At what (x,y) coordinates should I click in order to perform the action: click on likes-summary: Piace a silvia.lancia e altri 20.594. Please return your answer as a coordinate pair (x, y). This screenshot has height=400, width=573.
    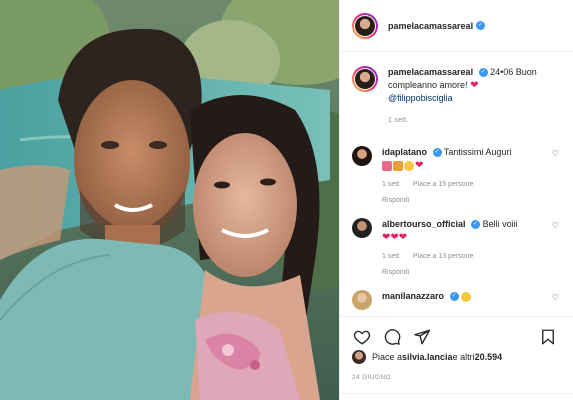
    Looking at the image, I should click on (427, 357).